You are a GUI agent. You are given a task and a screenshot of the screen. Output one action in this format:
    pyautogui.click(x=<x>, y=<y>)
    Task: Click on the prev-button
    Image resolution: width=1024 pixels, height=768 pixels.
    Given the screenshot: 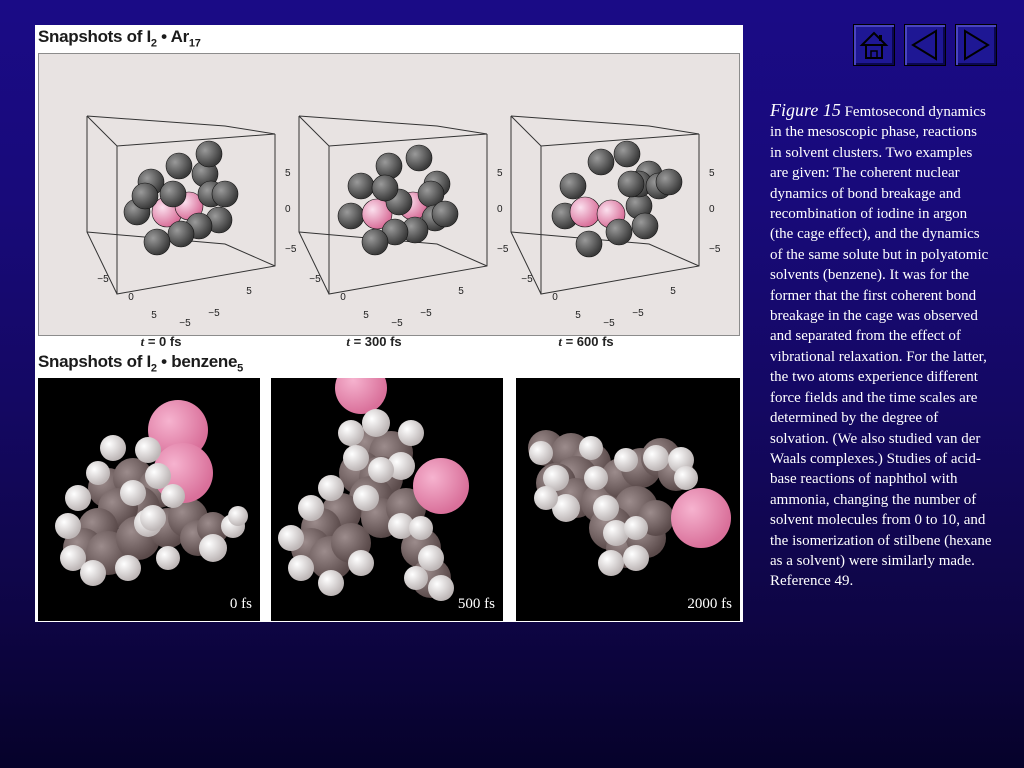 What is the action you would take?
    pyautogui.click(x=925, y=45)
    